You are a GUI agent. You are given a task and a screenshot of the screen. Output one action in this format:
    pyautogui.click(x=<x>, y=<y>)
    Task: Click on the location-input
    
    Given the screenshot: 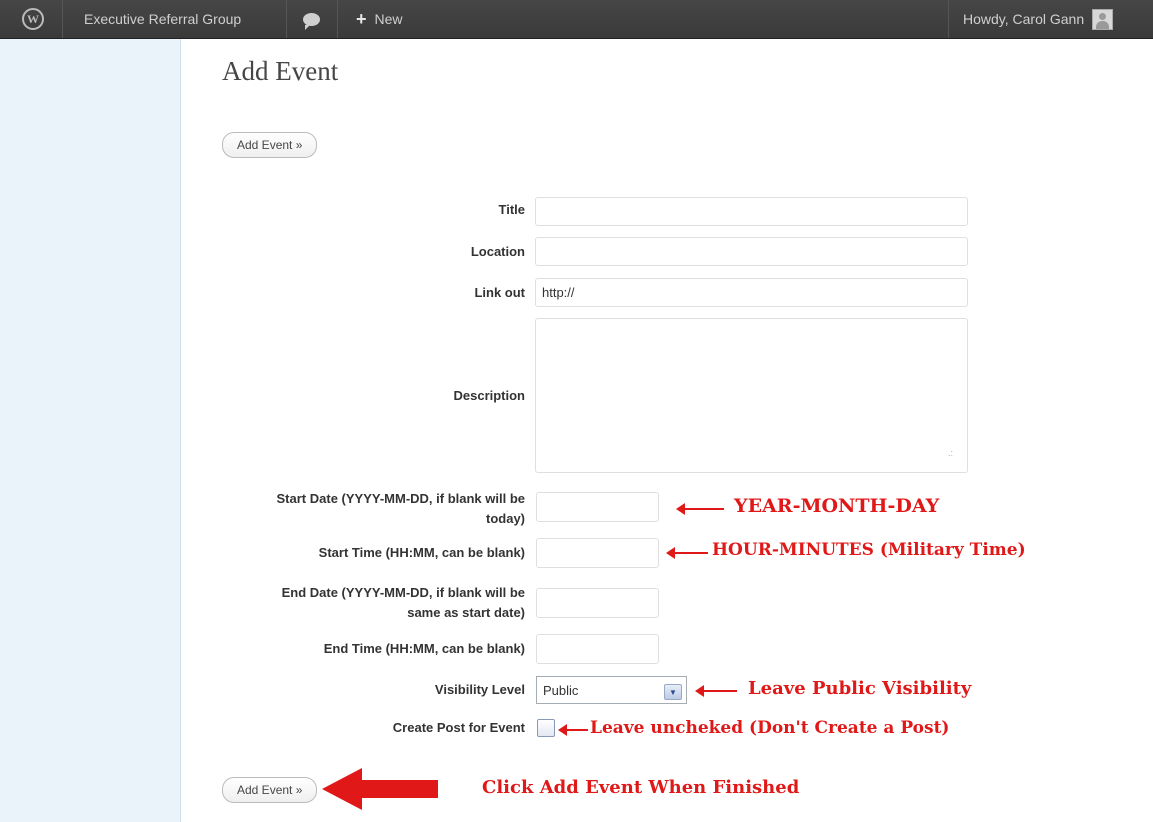 What is the action you would take?
    pyautogui.click(x=751, y=251)
    